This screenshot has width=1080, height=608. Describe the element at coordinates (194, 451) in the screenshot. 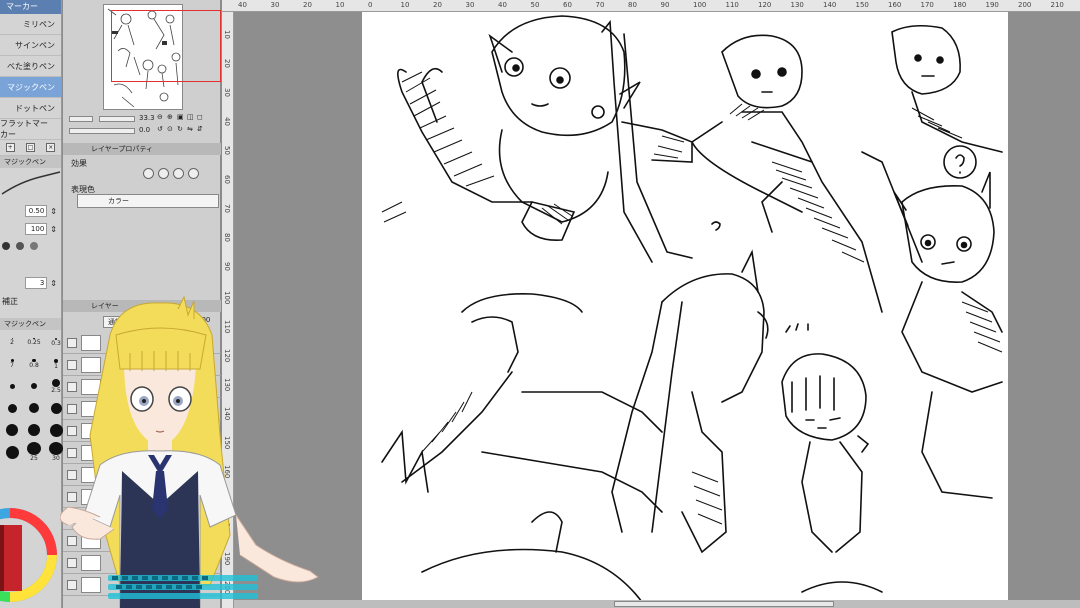

I see `vtuber-avatar` at that location.